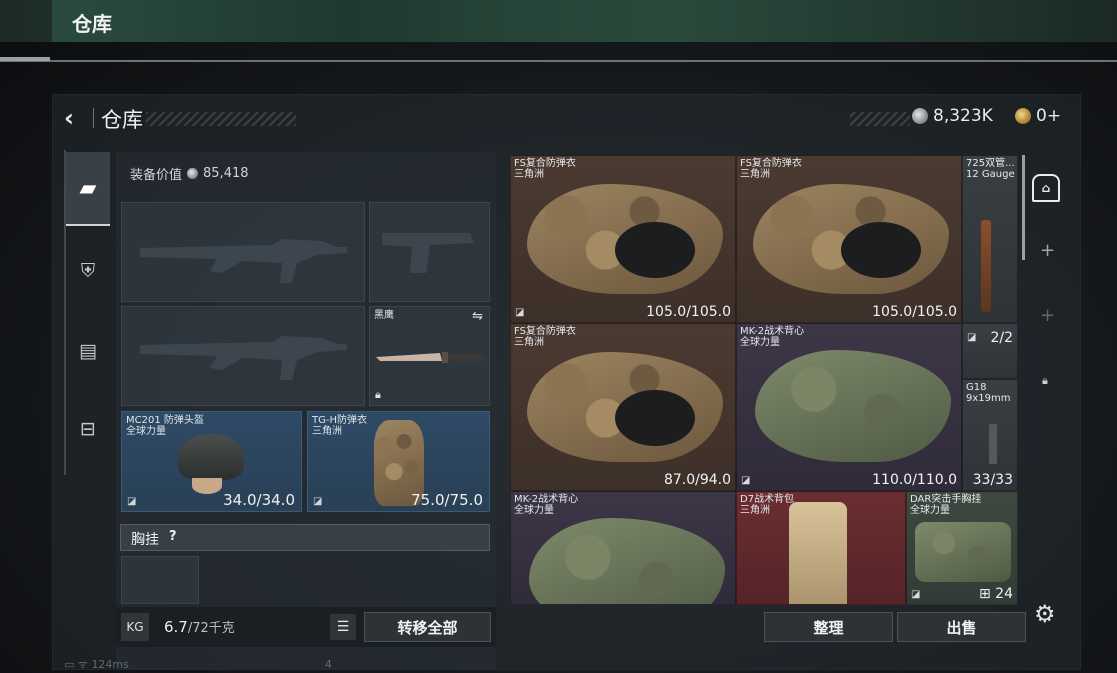 The width and height of the screenshot is (1117, 673). I want to click on backpack-icon: ▤, so click(88, 351).